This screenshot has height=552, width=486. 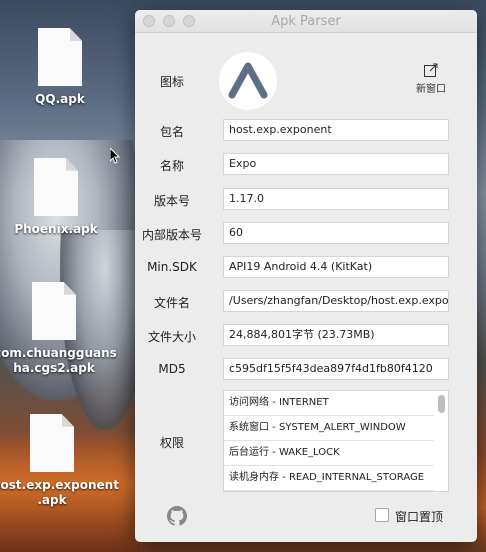 I want to click on md5-field: c595df15f5f43dea897f4d1fb80f4120, so click(x=336, y=369).